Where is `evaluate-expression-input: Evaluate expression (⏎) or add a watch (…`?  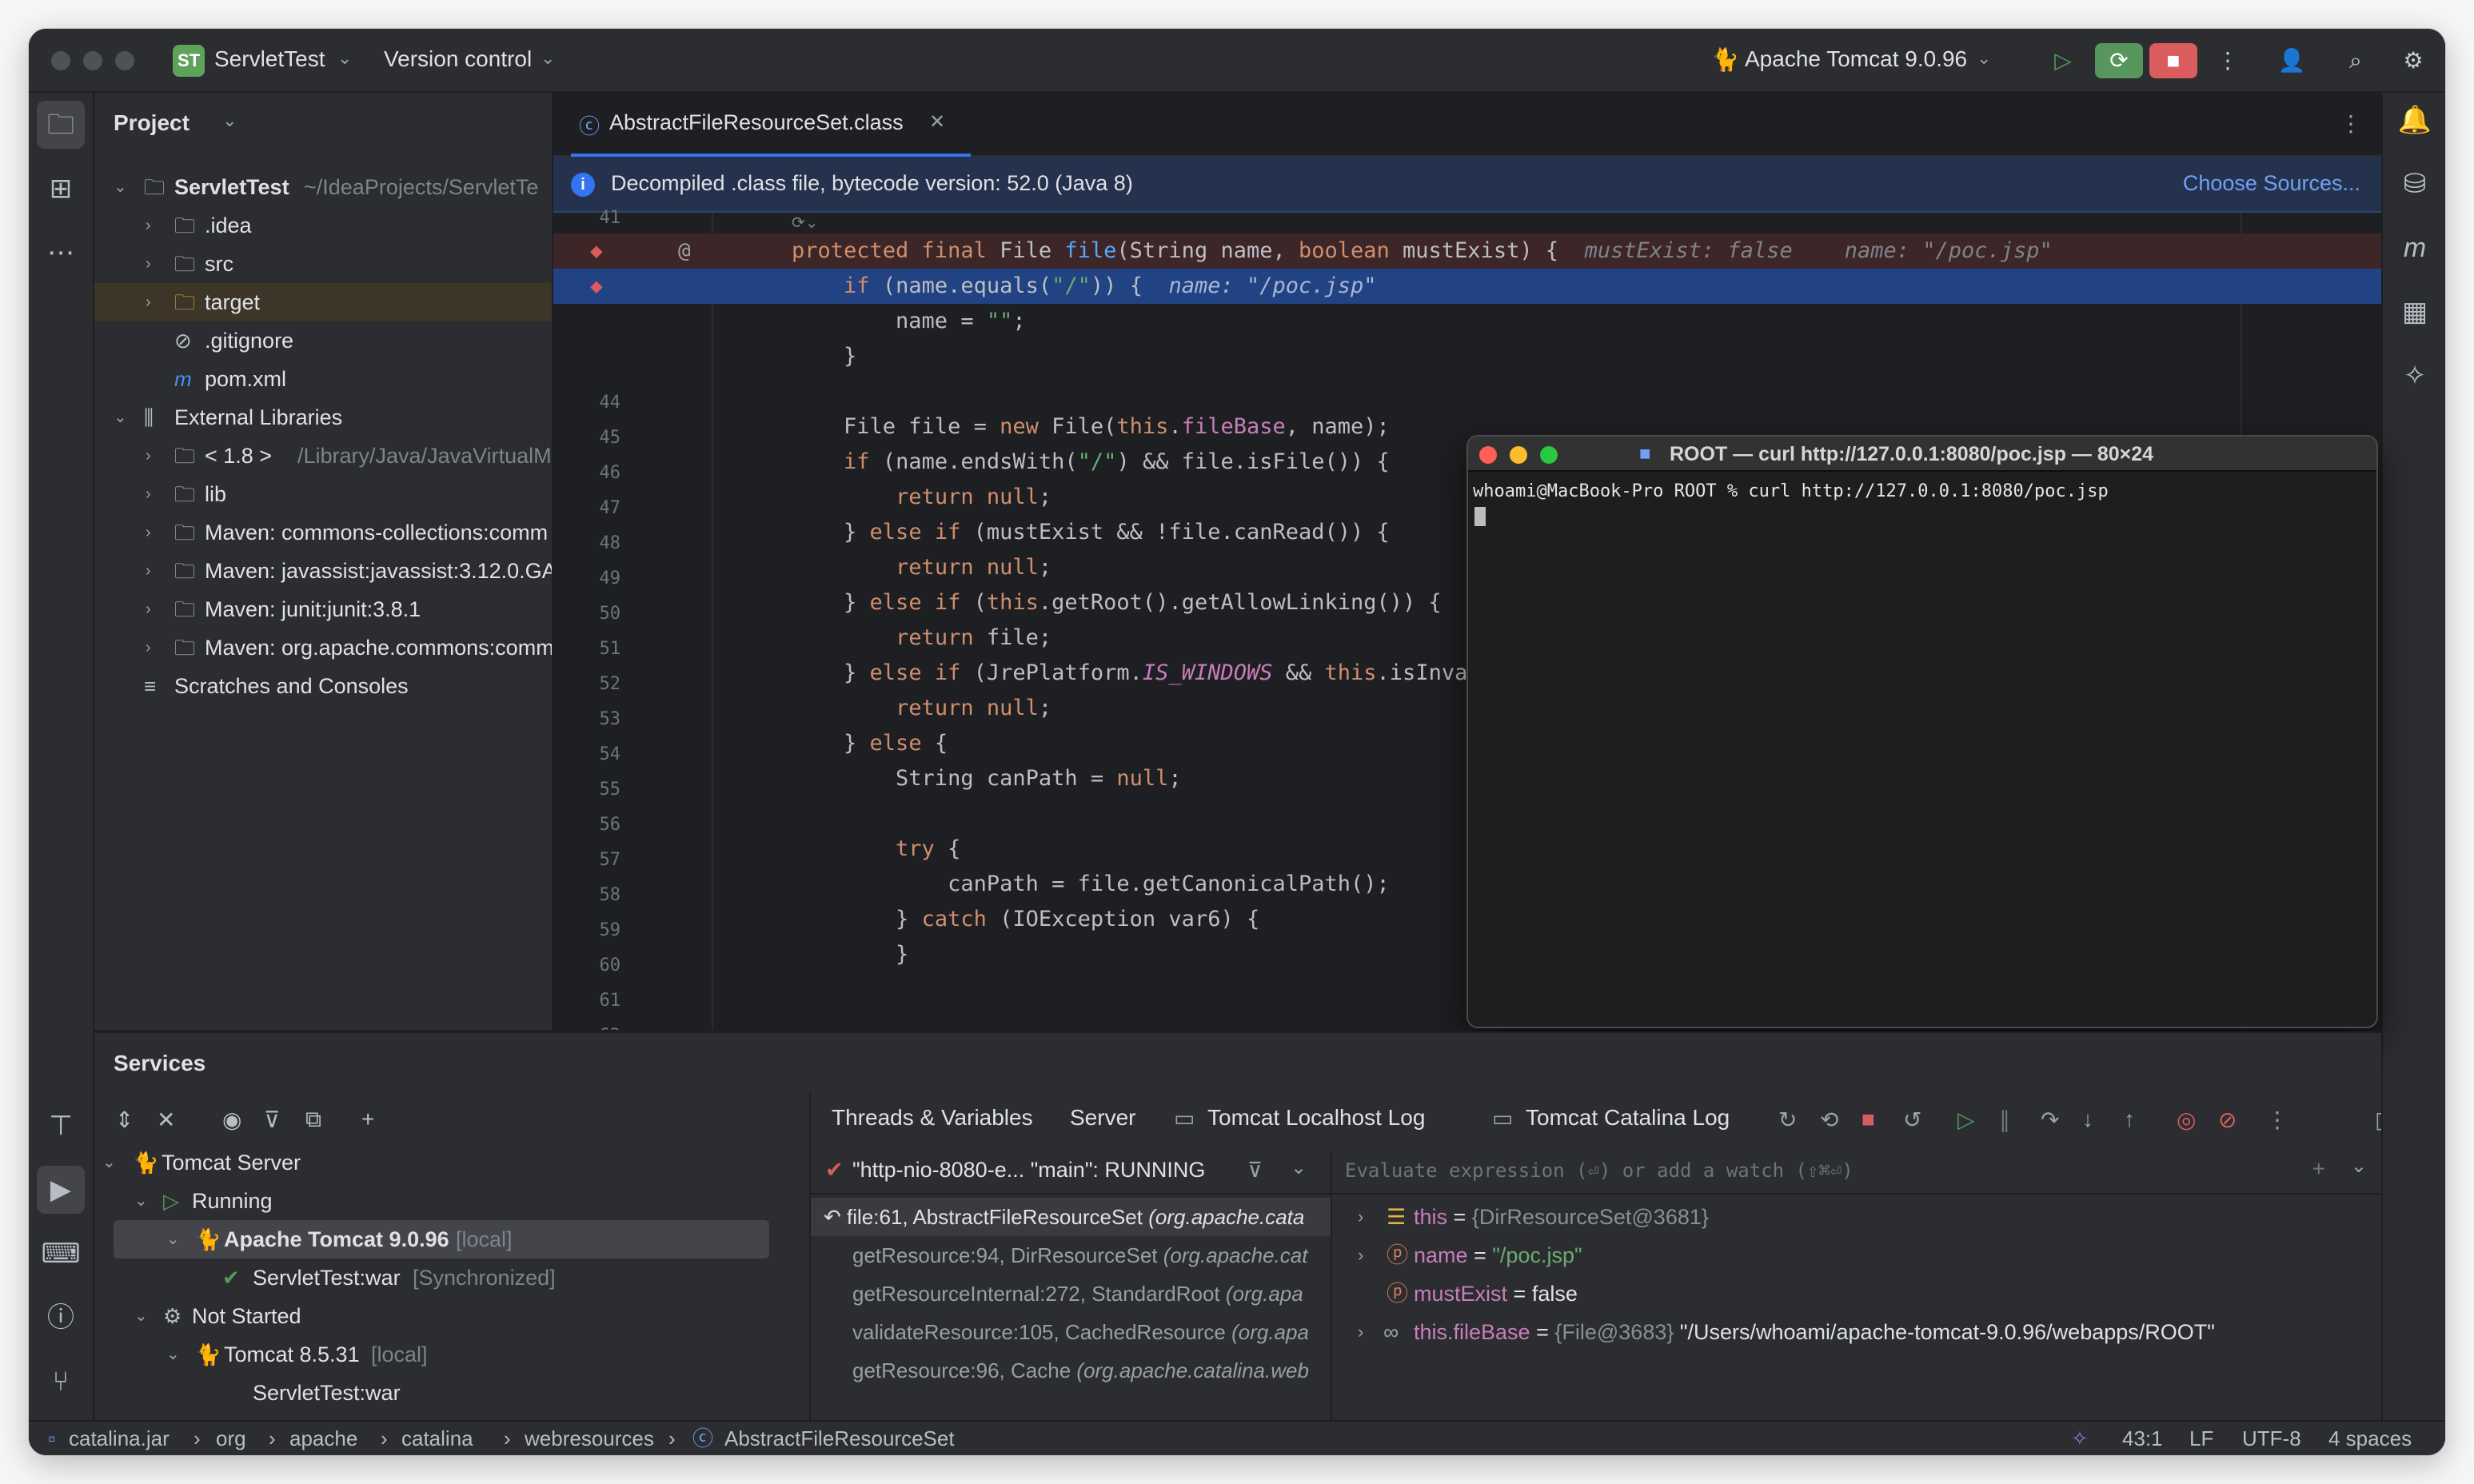
evaluate-expression-input: Evaluate expression (⏎) or add a watch (… is located at coordinates (1856, 1173).